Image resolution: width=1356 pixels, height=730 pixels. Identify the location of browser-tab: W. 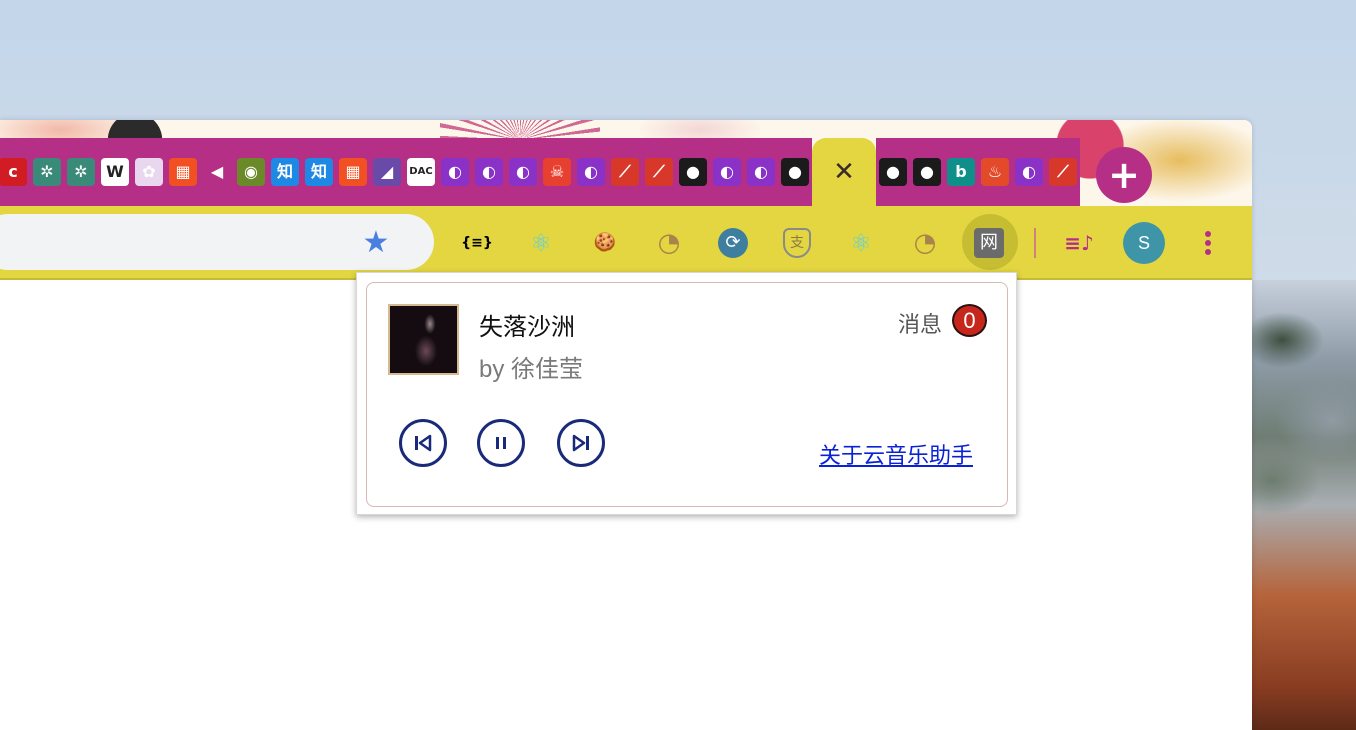
(115, 172).